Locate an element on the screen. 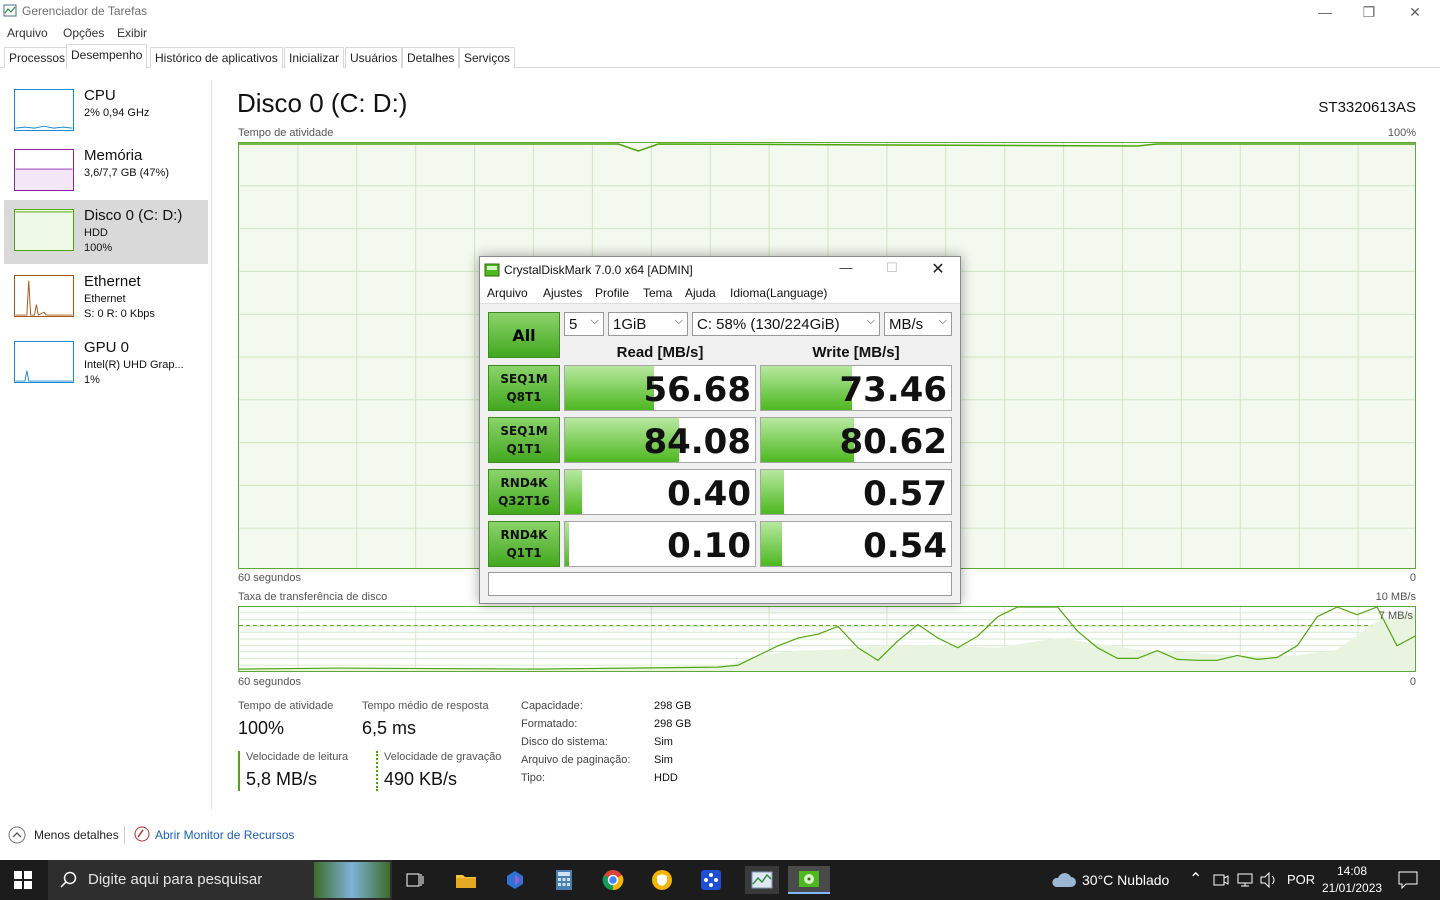 Image resolution: width=1440 pixels, height=900 pixels. less-details-button: Menos detalhes is located at coordinates (76, 835).